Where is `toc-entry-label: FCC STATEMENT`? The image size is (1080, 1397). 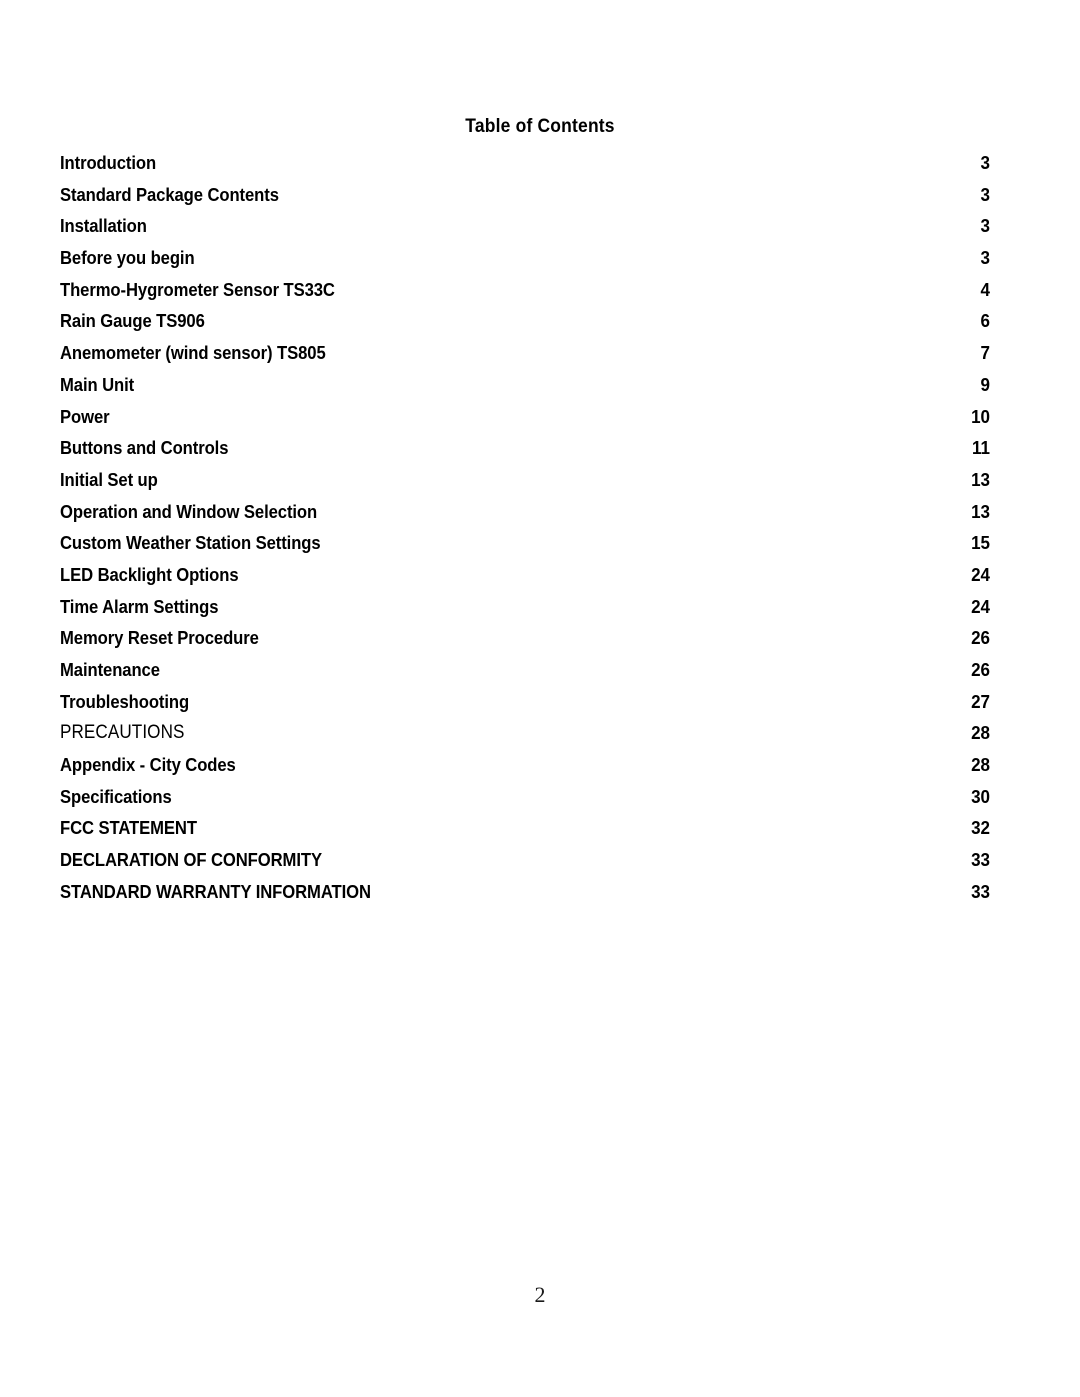 toc-entry-label: FCC STATEMENT is located at coordinates (128, 828).